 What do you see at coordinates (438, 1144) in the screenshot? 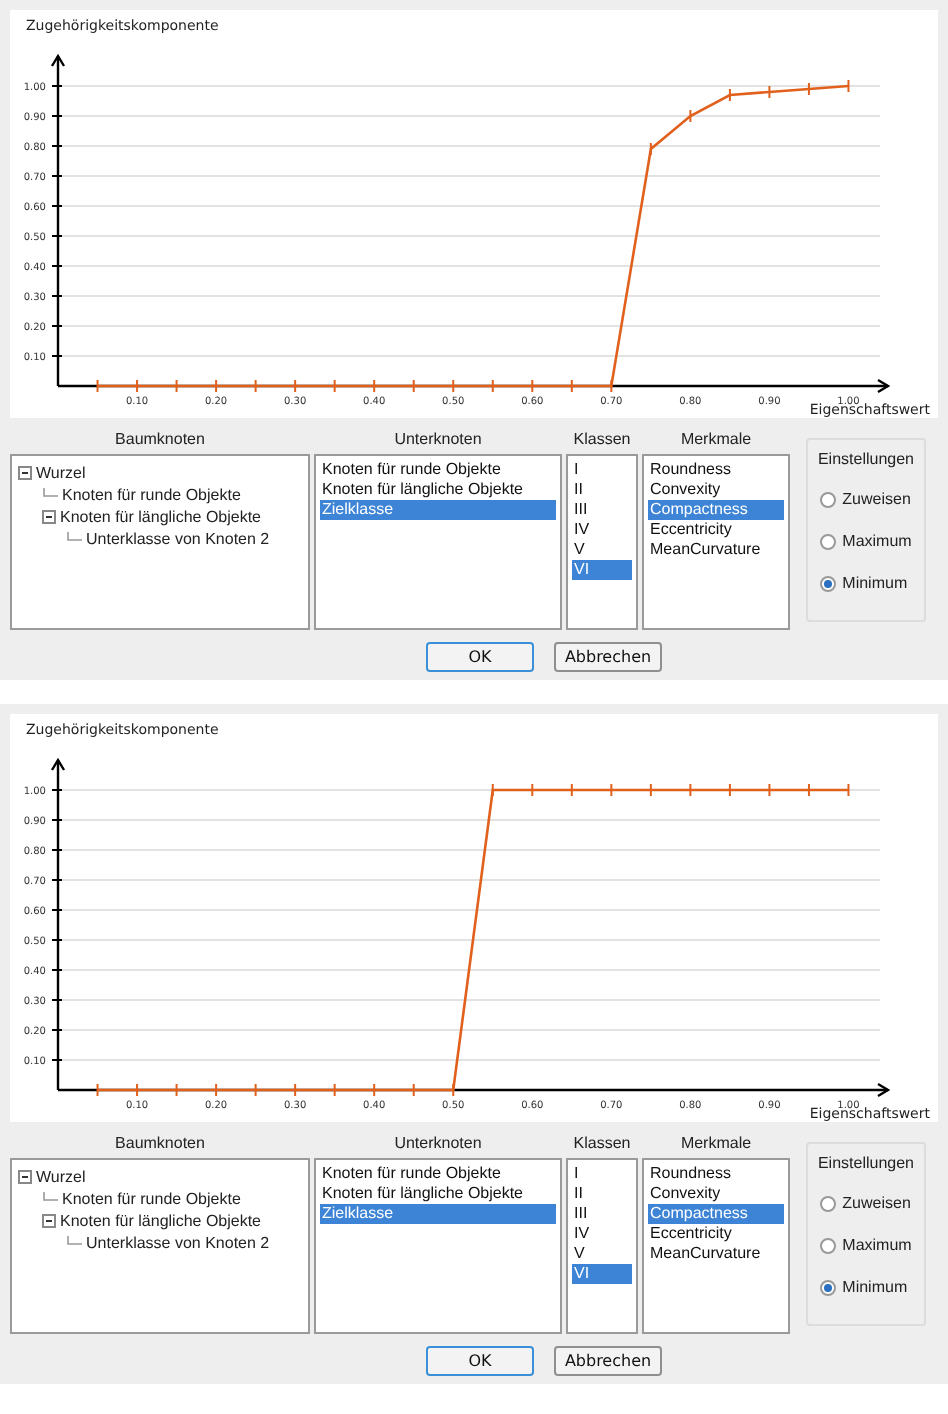
I see `column-heading: Unterknoten` at bounding box center [438, 1144].